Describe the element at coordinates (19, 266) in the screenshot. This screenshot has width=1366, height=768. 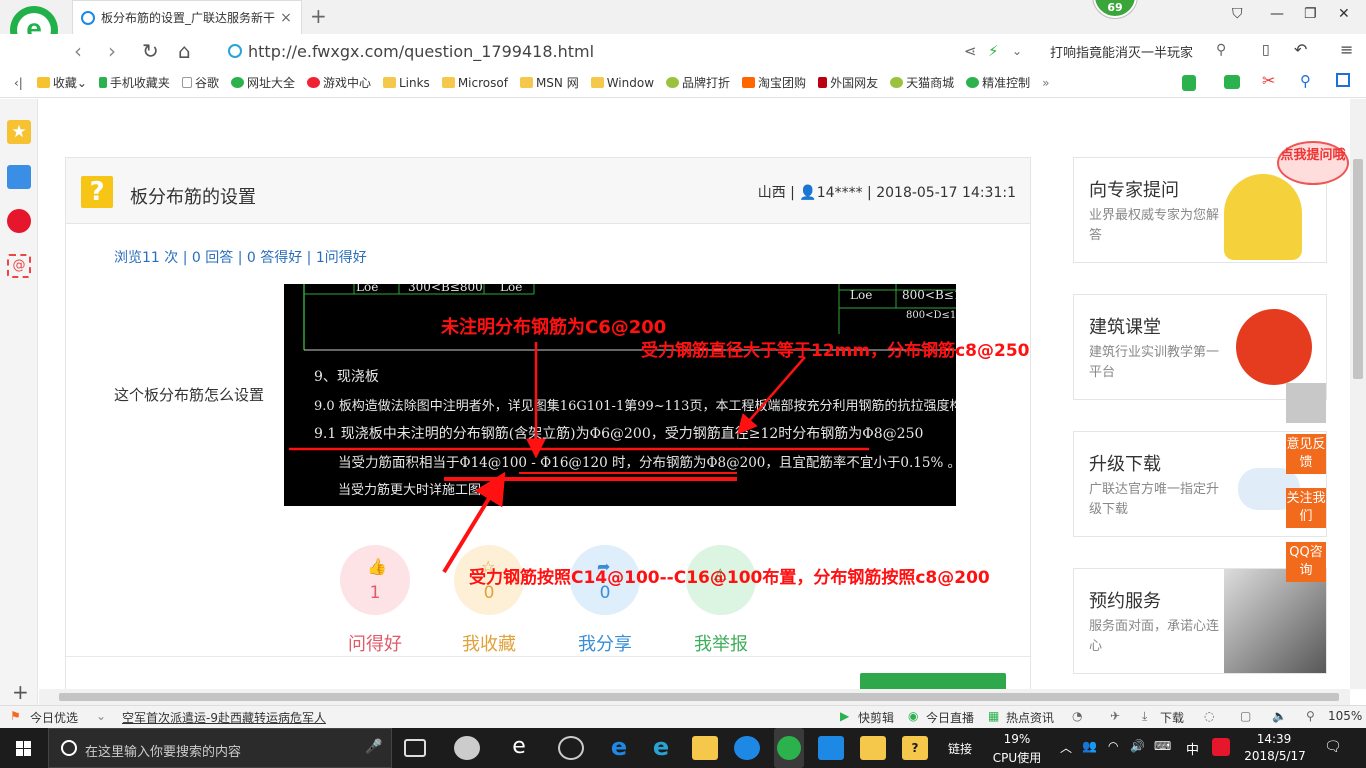
I see `mail-icon: @` at that location.